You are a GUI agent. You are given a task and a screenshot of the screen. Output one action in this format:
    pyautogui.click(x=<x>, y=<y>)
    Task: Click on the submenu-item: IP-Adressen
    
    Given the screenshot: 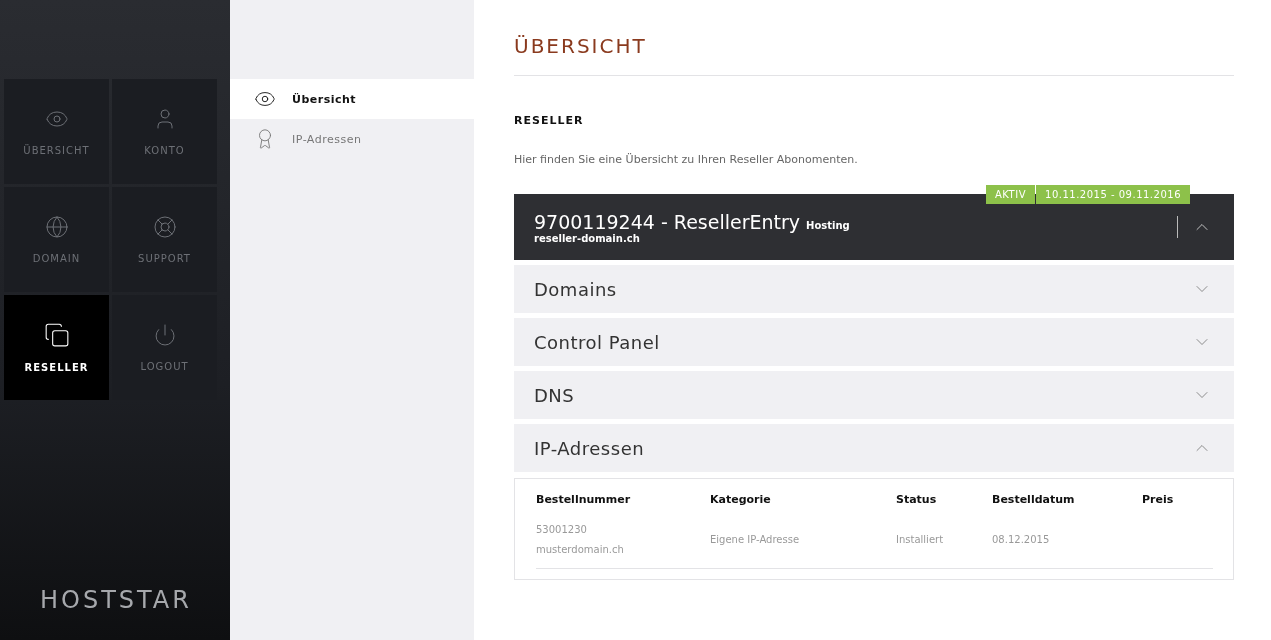 What is the action you would take?
    pyautogui.click(x=352, y=139)
    